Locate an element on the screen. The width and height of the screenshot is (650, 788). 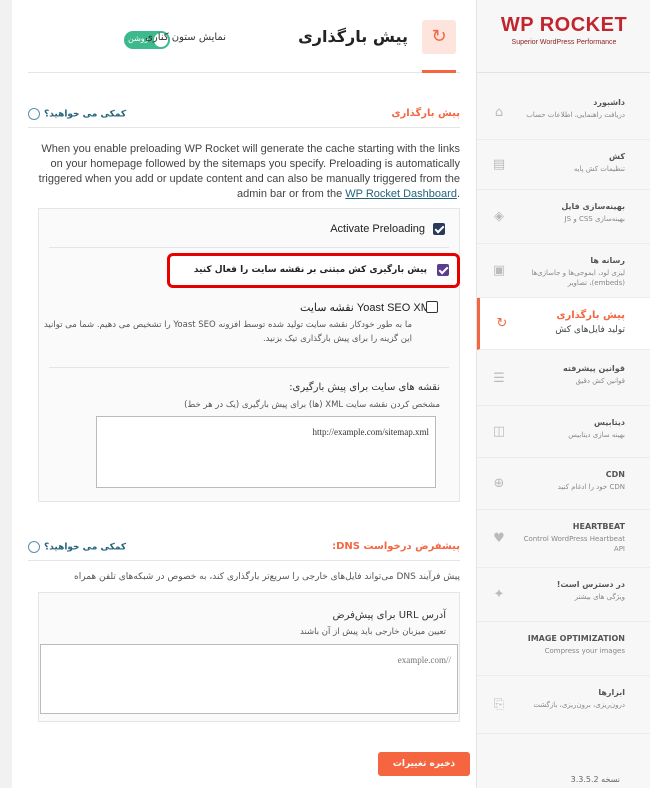
sidebar-item-title: دیتابیس is located at coordinates (609, 422).